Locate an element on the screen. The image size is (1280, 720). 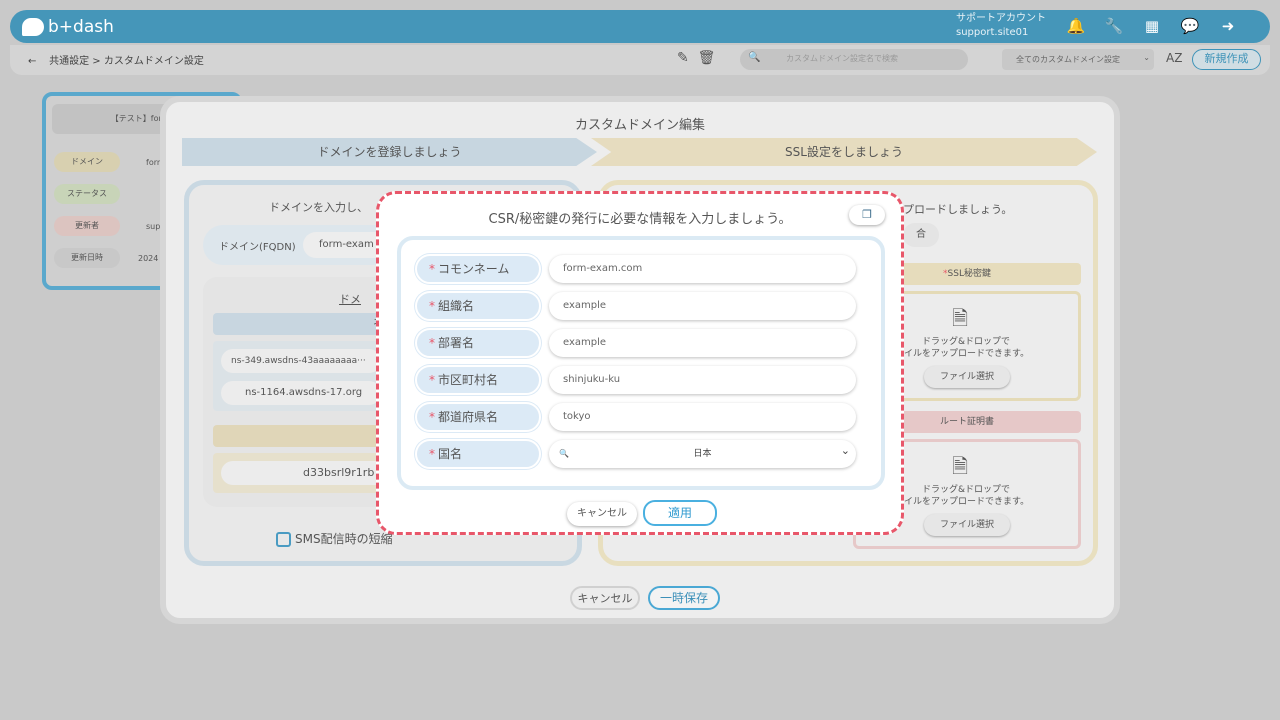
edit-icon: ✎ is located at coordinates (683, 58).